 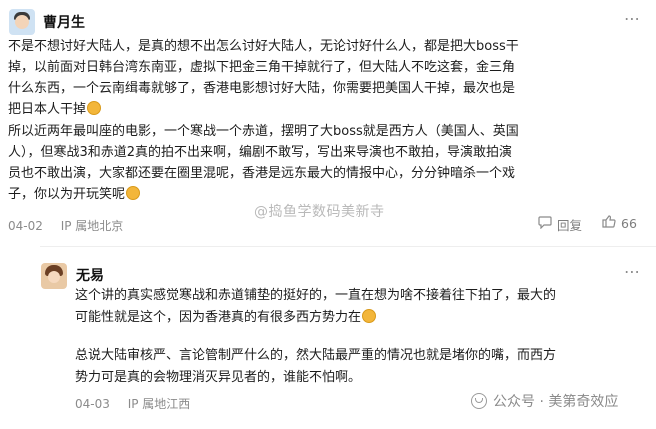 I want to click on comment-ip-location: IP 属地江西, so click(x=159, y=404).